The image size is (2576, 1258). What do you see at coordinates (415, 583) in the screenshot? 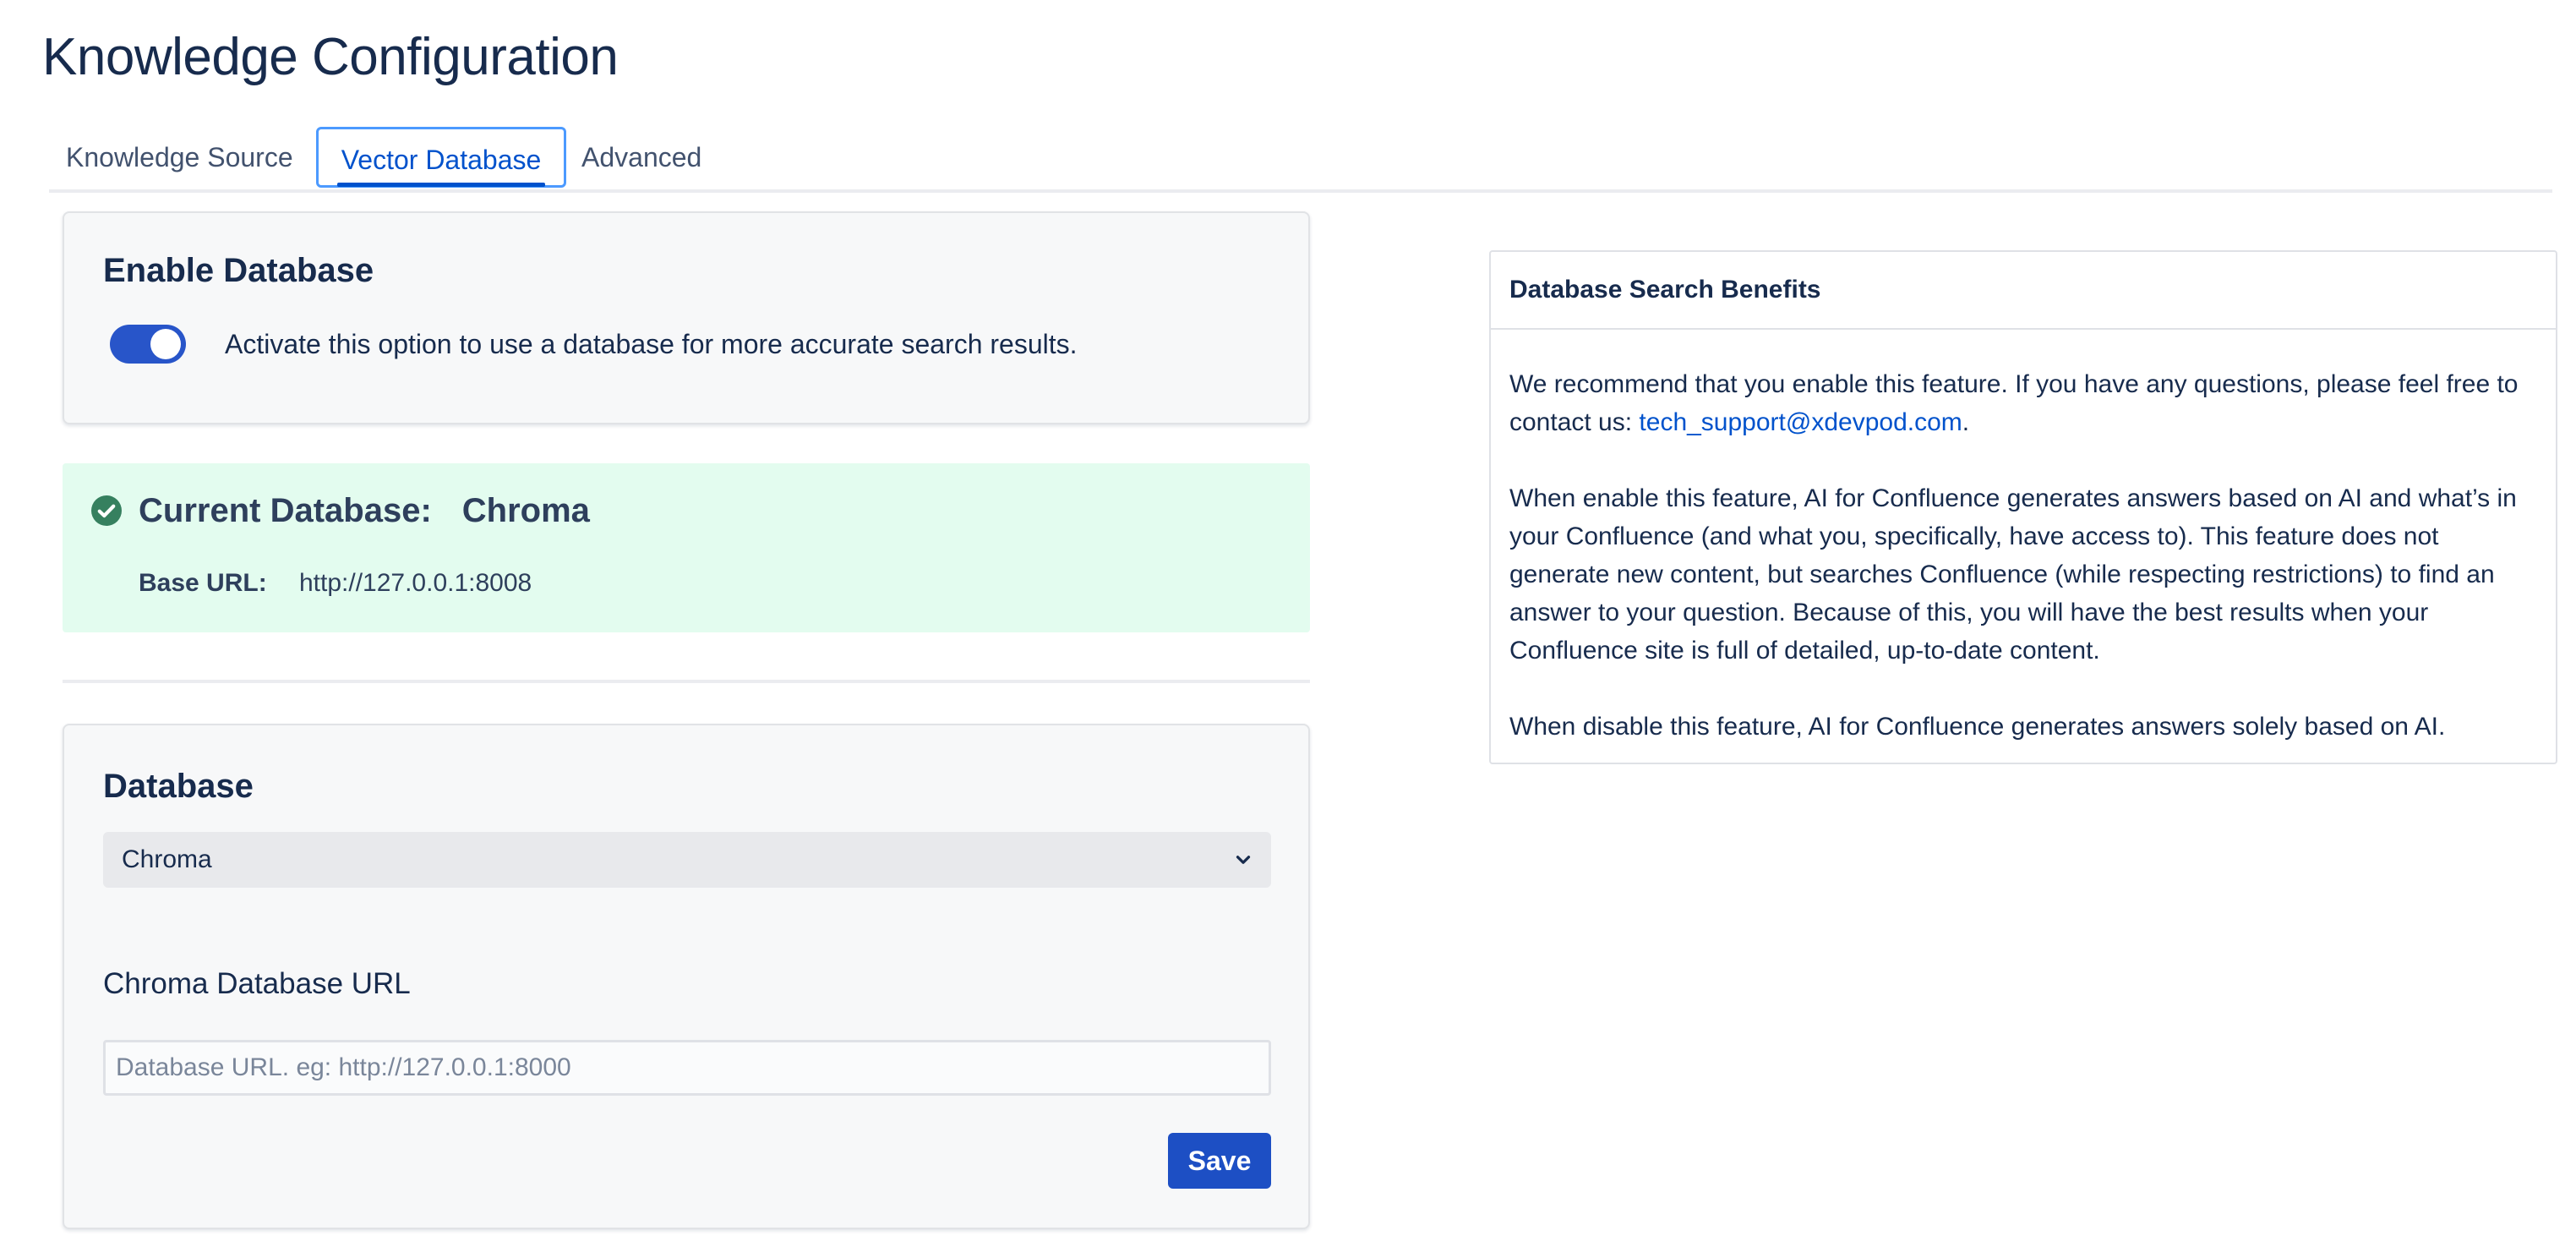
I see `base-url-value: http://127.0.0.1:8008` at bounding box center [415, 583].